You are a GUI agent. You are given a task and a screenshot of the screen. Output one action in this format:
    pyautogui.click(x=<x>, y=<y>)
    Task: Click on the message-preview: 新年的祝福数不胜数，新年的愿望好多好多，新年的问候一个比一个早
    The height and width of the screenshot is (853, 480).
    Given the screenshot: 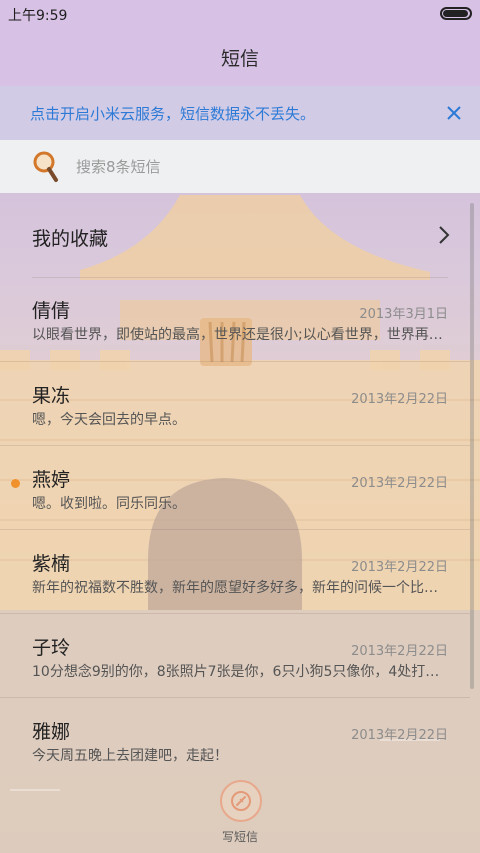 What is the action you would take?
    pyautogui.click(x=240, y=588)
    